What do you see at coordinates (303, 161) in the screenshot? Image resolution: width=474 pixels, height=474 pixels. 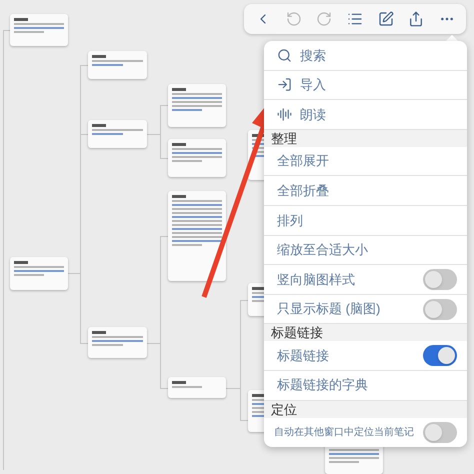 I see `menu-item: 全部展开` at bounding box center [303, 161].